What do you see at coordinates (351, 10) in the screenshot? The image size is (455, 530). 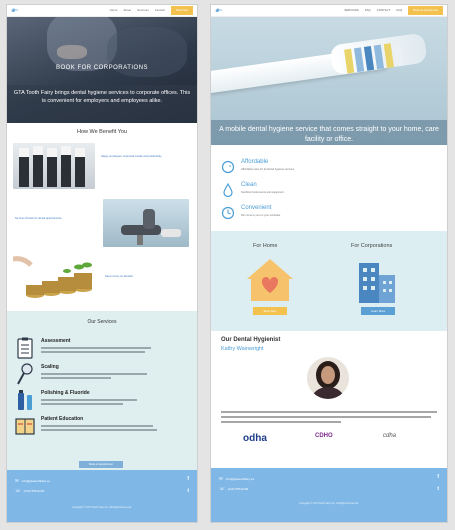 I see `nav-link-1: SERVICES` at bounding box center [351, 10].